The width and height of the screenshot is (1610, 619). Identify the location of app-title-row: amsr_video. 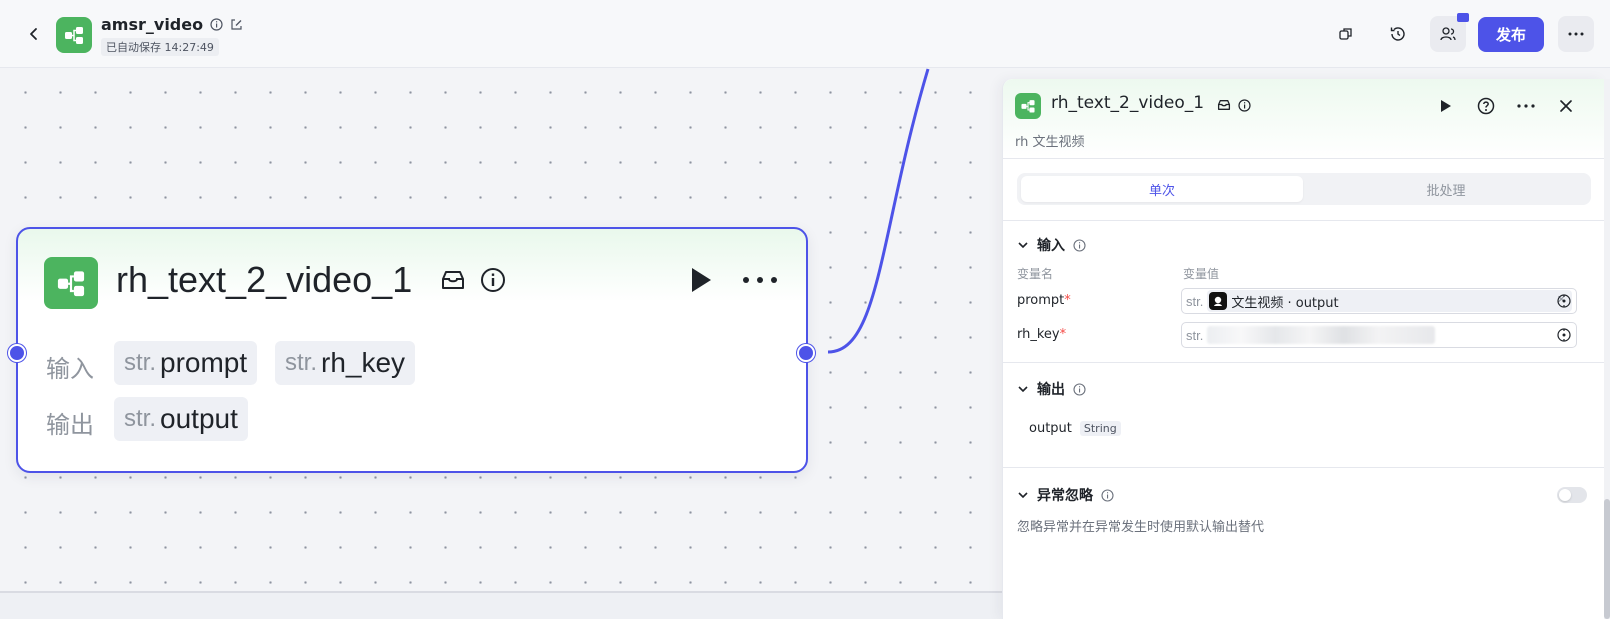
(172, 24).